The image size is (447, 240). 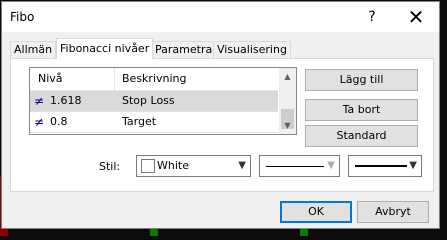 I want to click on tab-visualization: Visualisering, so click(x=252, y=49).